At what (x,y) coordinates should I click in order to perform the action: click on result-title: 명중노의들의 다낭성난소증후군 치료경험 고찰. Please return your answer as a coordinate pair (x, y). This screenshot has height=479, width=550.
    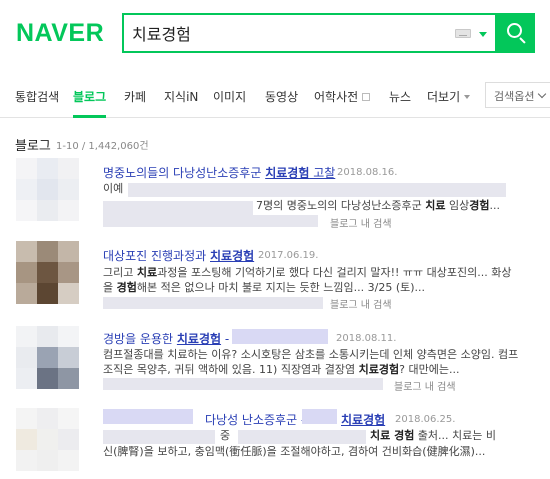
    Looking at the image, I should click on (219, 172).